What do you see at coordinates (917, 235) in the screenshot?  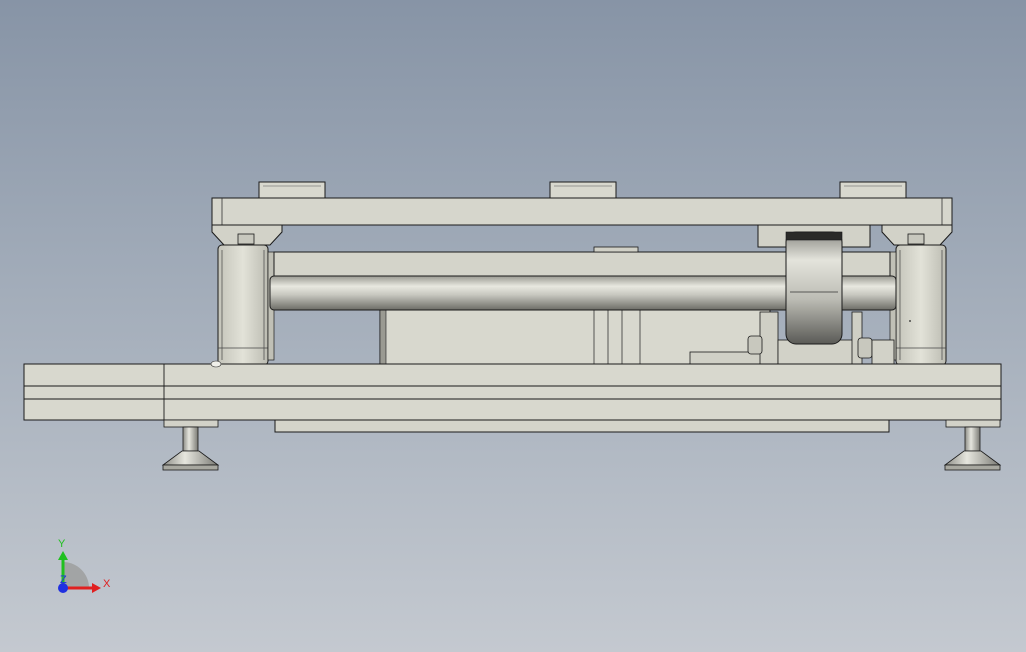 I see `right-bracket-shoulder` at bounding box center [917, 235].